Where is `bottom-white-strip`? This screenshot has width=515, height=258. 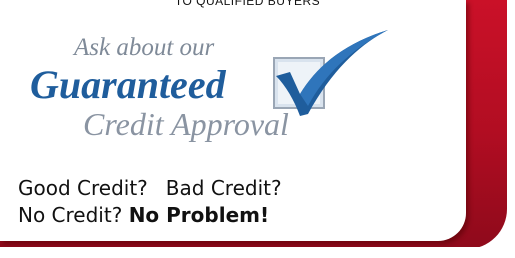 bottom-white-strip is located at coordinates (250, 252).